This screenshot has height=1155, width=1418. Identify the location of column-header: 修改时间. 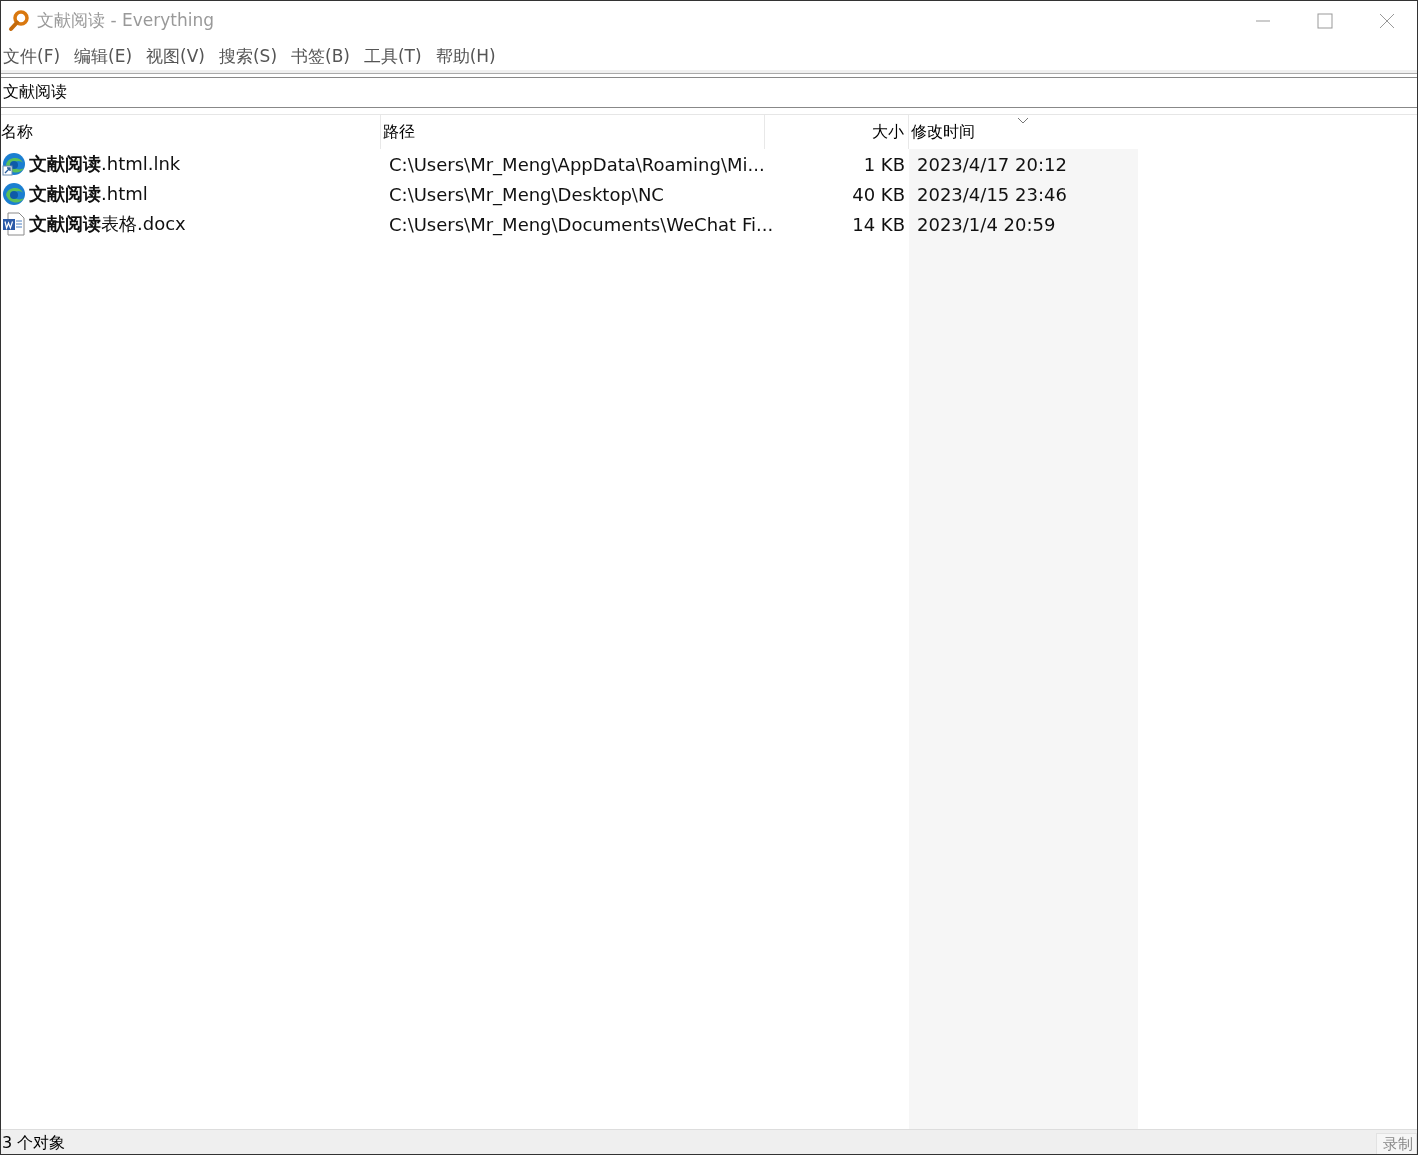
(1023, 132).